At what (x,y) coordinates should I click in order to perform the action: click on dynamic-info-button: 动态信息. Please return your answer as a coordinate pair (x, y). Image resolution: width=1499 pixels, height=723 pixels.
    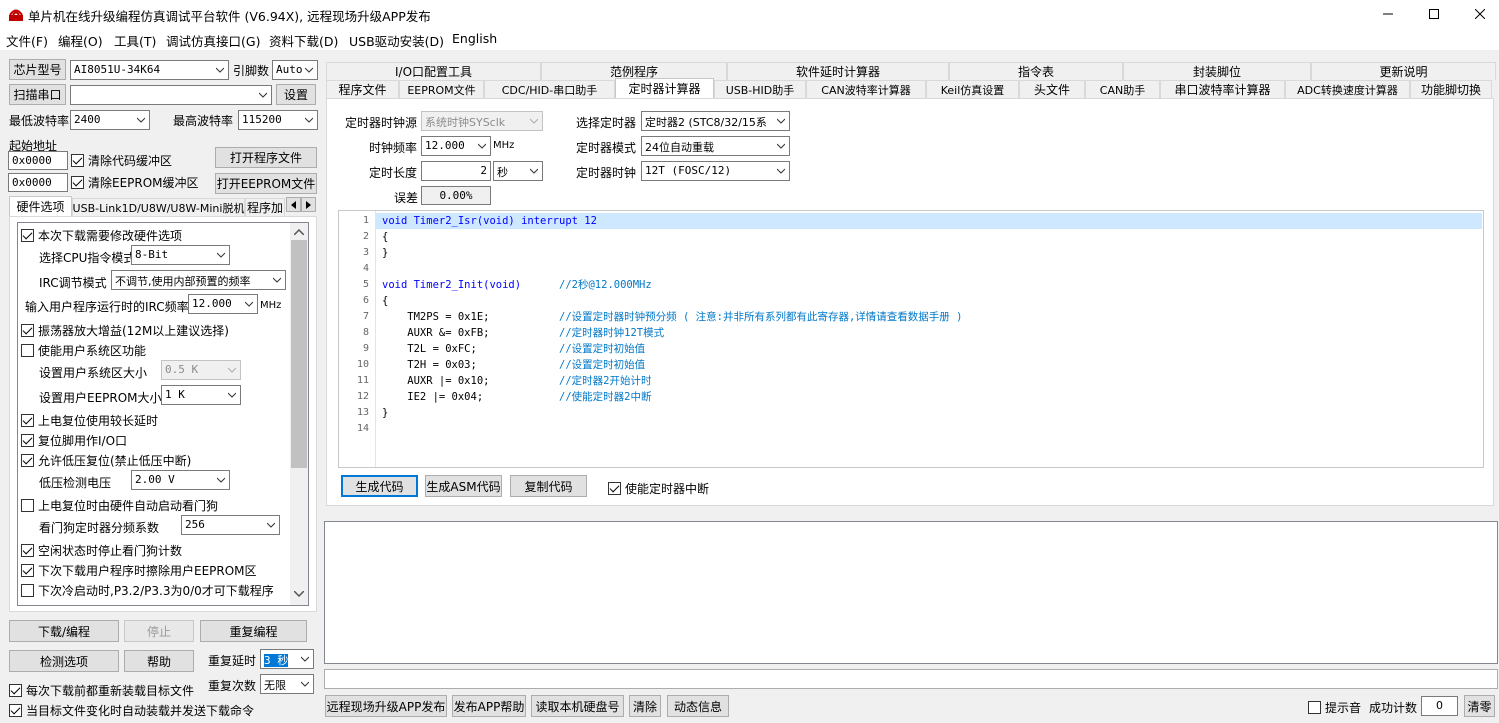
    Looking at the image, I should click on (698, 706).